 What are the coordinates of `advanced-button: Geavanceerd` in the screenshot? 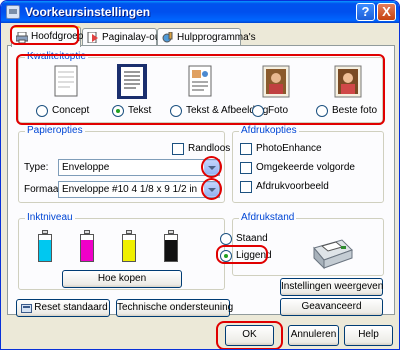 It's located at (331, 307).